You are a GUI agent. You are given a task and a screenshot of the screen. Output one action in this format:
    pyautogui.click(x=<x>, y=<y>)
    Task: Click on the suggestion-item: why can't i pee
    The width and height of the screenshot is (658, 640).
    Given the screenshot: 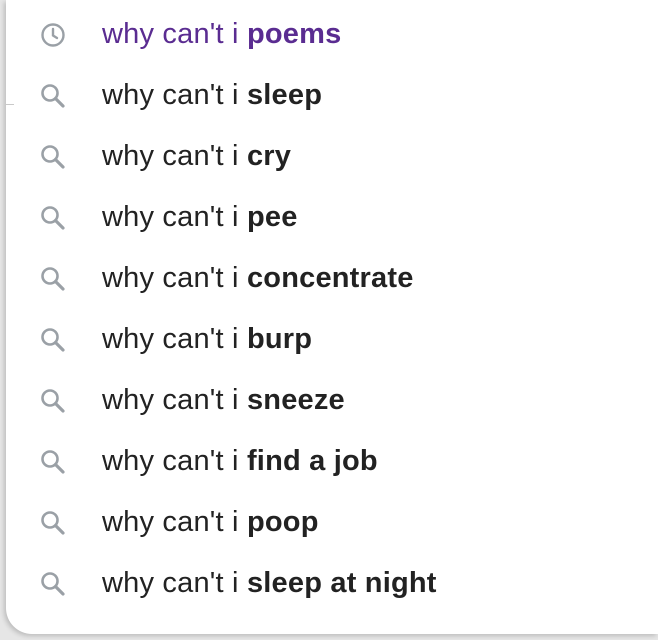 What is the action you would take?
    pyautogui.click(x=332, y=217)
    